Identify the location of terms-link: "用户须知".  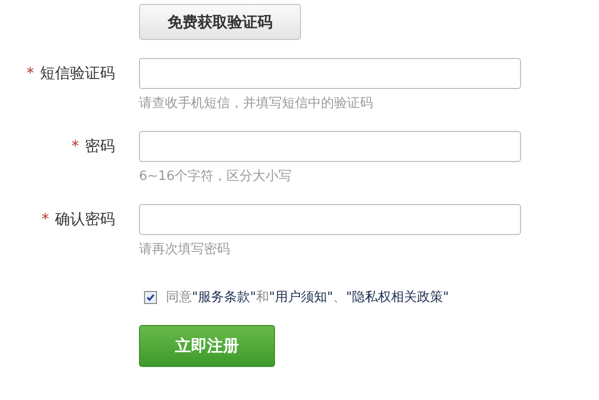
(300, 297).